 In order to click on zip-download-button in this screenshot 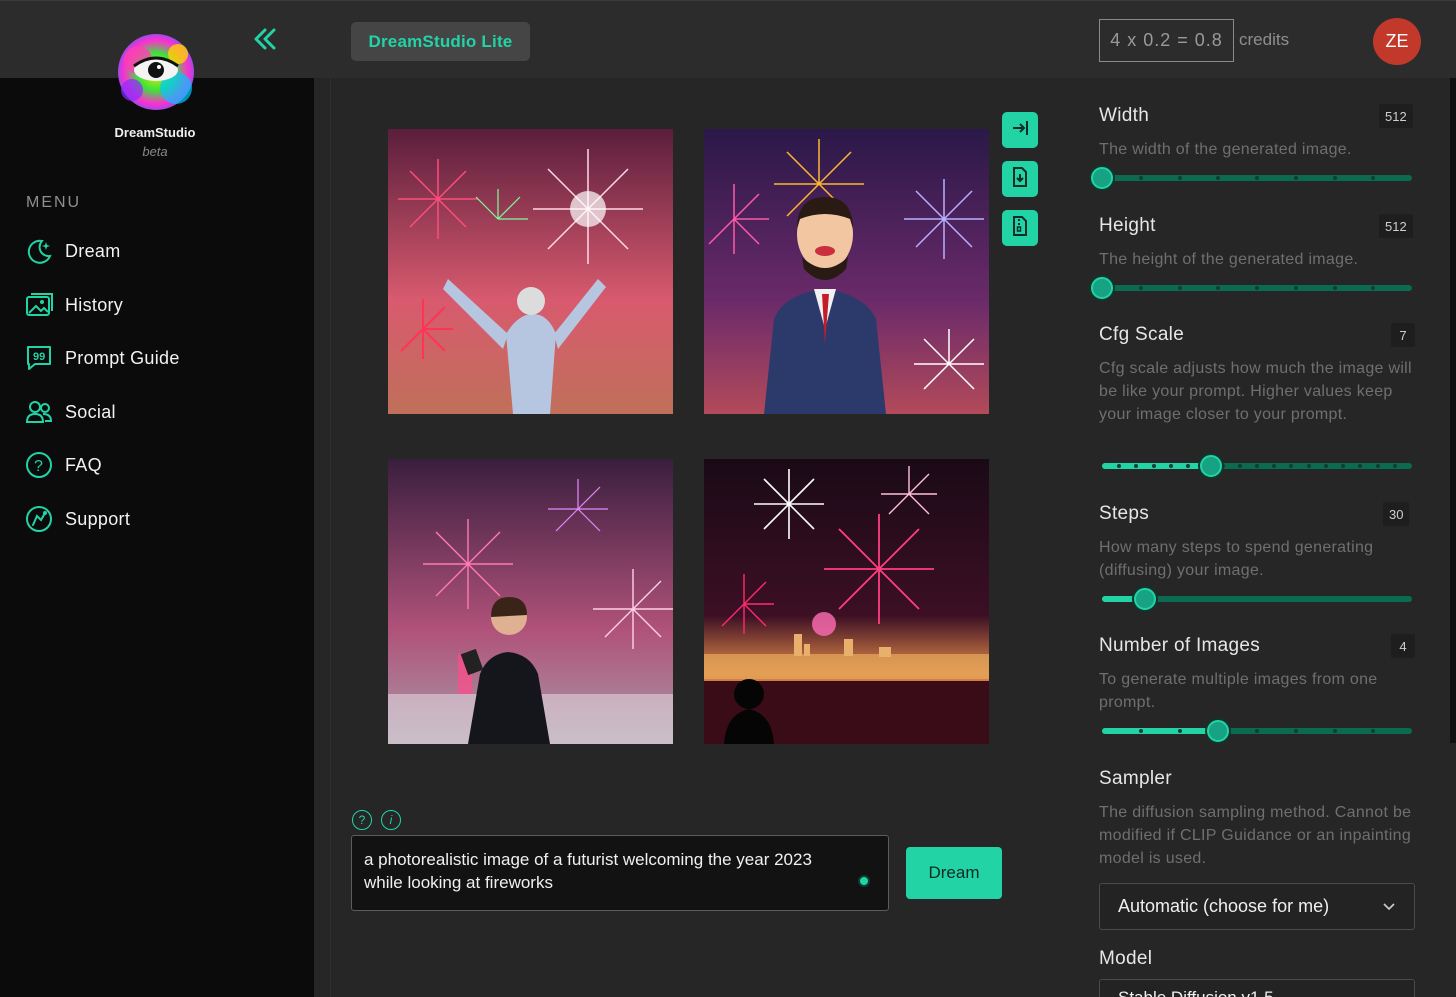, I will do `click(1020, 228)`.